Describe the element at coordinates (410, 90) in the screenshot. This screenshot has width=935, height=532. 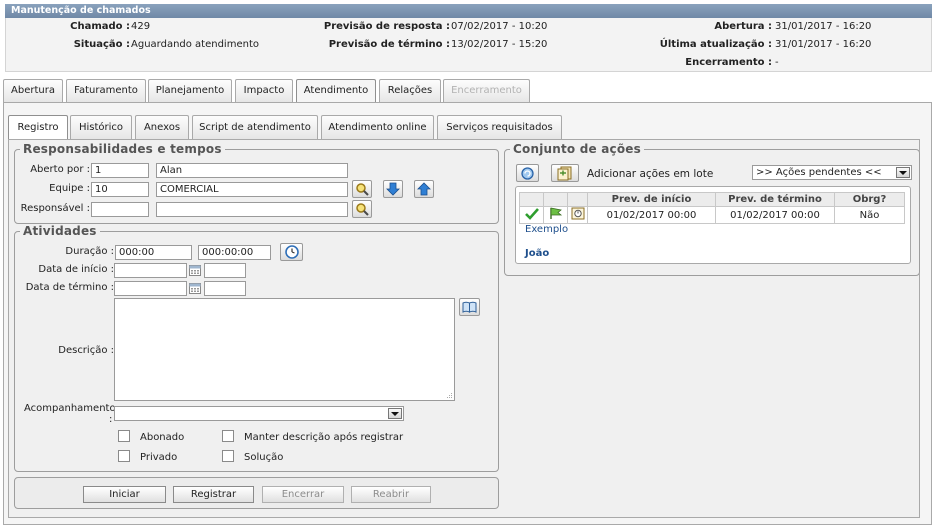
I see `tab-relacoes: Relações` at that location.